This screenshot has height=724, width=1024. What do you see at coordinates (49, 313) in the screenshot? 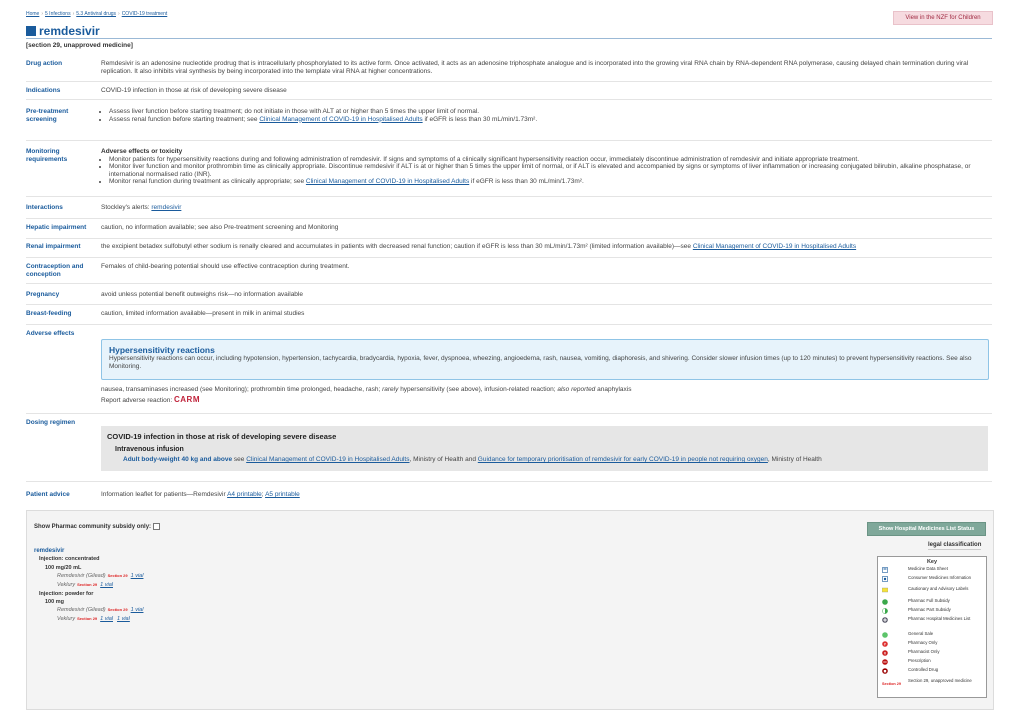
I see `section-label: Breast-feeding` at bounding box center [49, 313].